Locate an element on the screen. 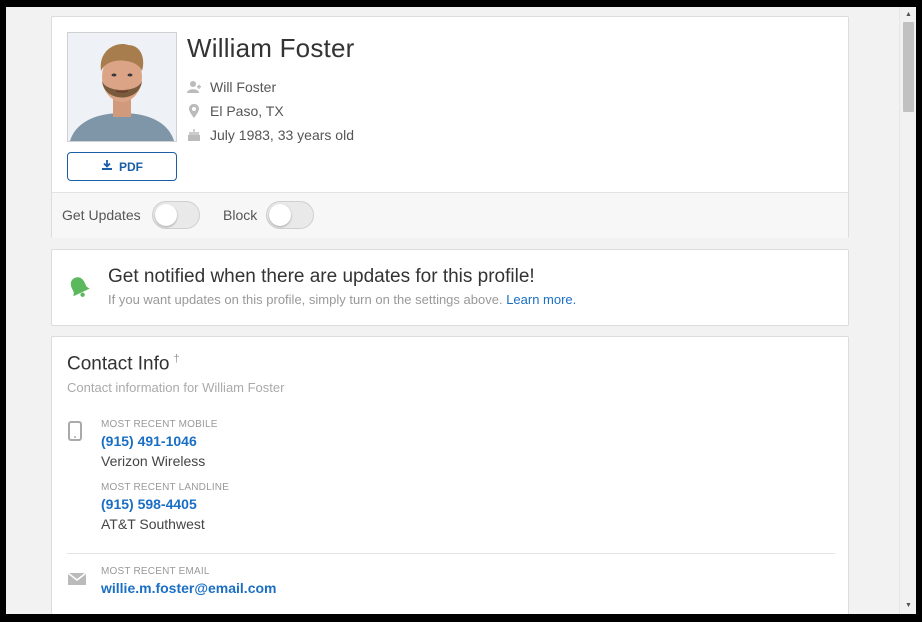  block-toggle is located at coordinates (290, 215).